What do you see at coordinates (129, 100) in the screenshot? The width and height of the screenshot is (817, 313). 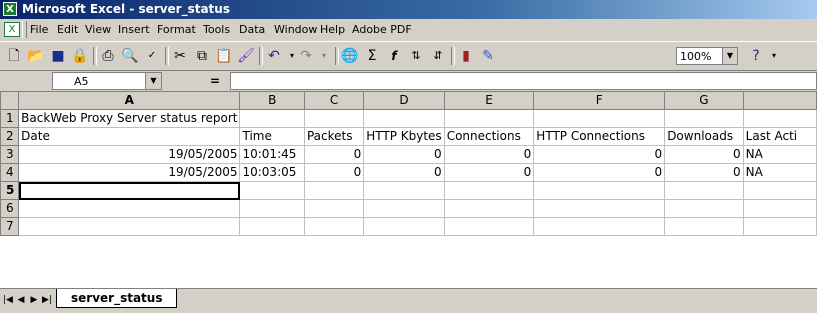 I see `column-header-a: A` at bounding box center [129, 100].